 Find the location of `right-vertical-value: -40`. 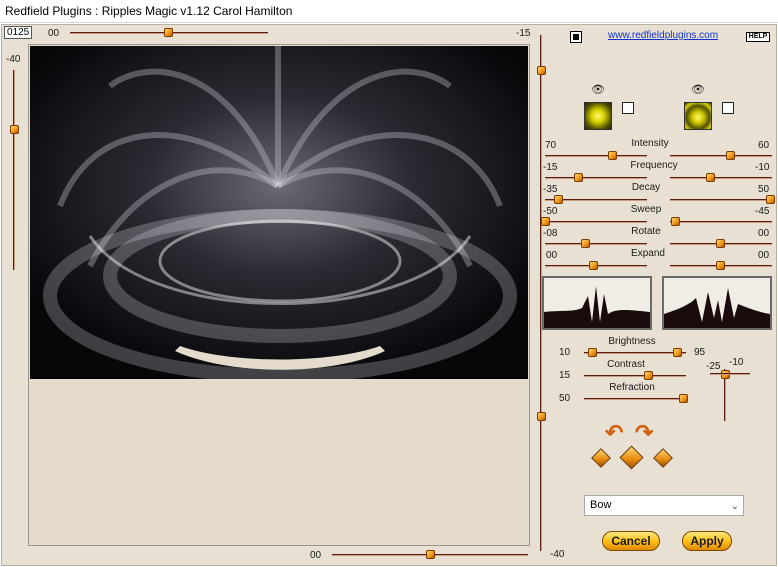

right-vertical-value: -40 is located at coordinates (557, 554).